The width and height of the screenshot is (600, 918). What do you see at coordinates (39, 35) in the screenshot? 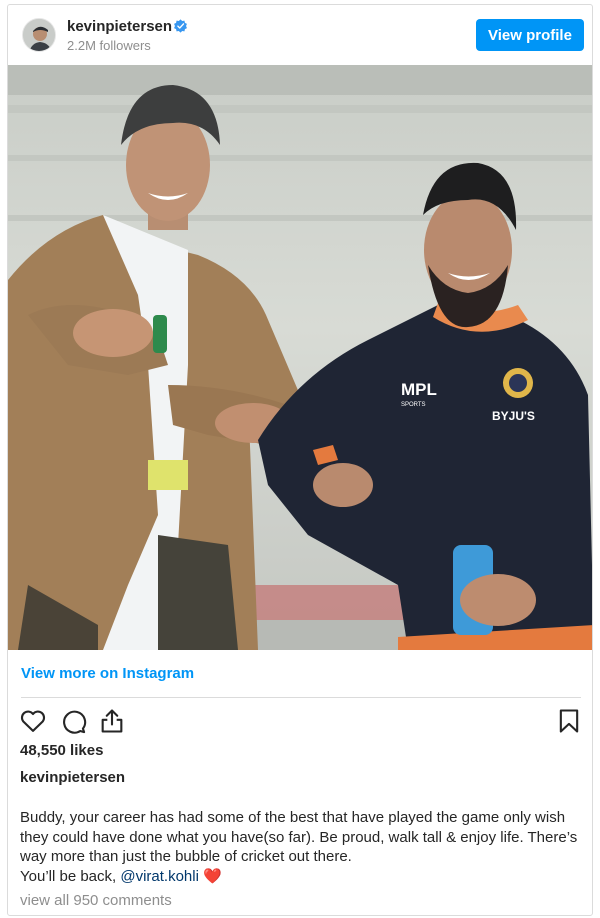
I see `avatar` at bounding box center [39, 35].